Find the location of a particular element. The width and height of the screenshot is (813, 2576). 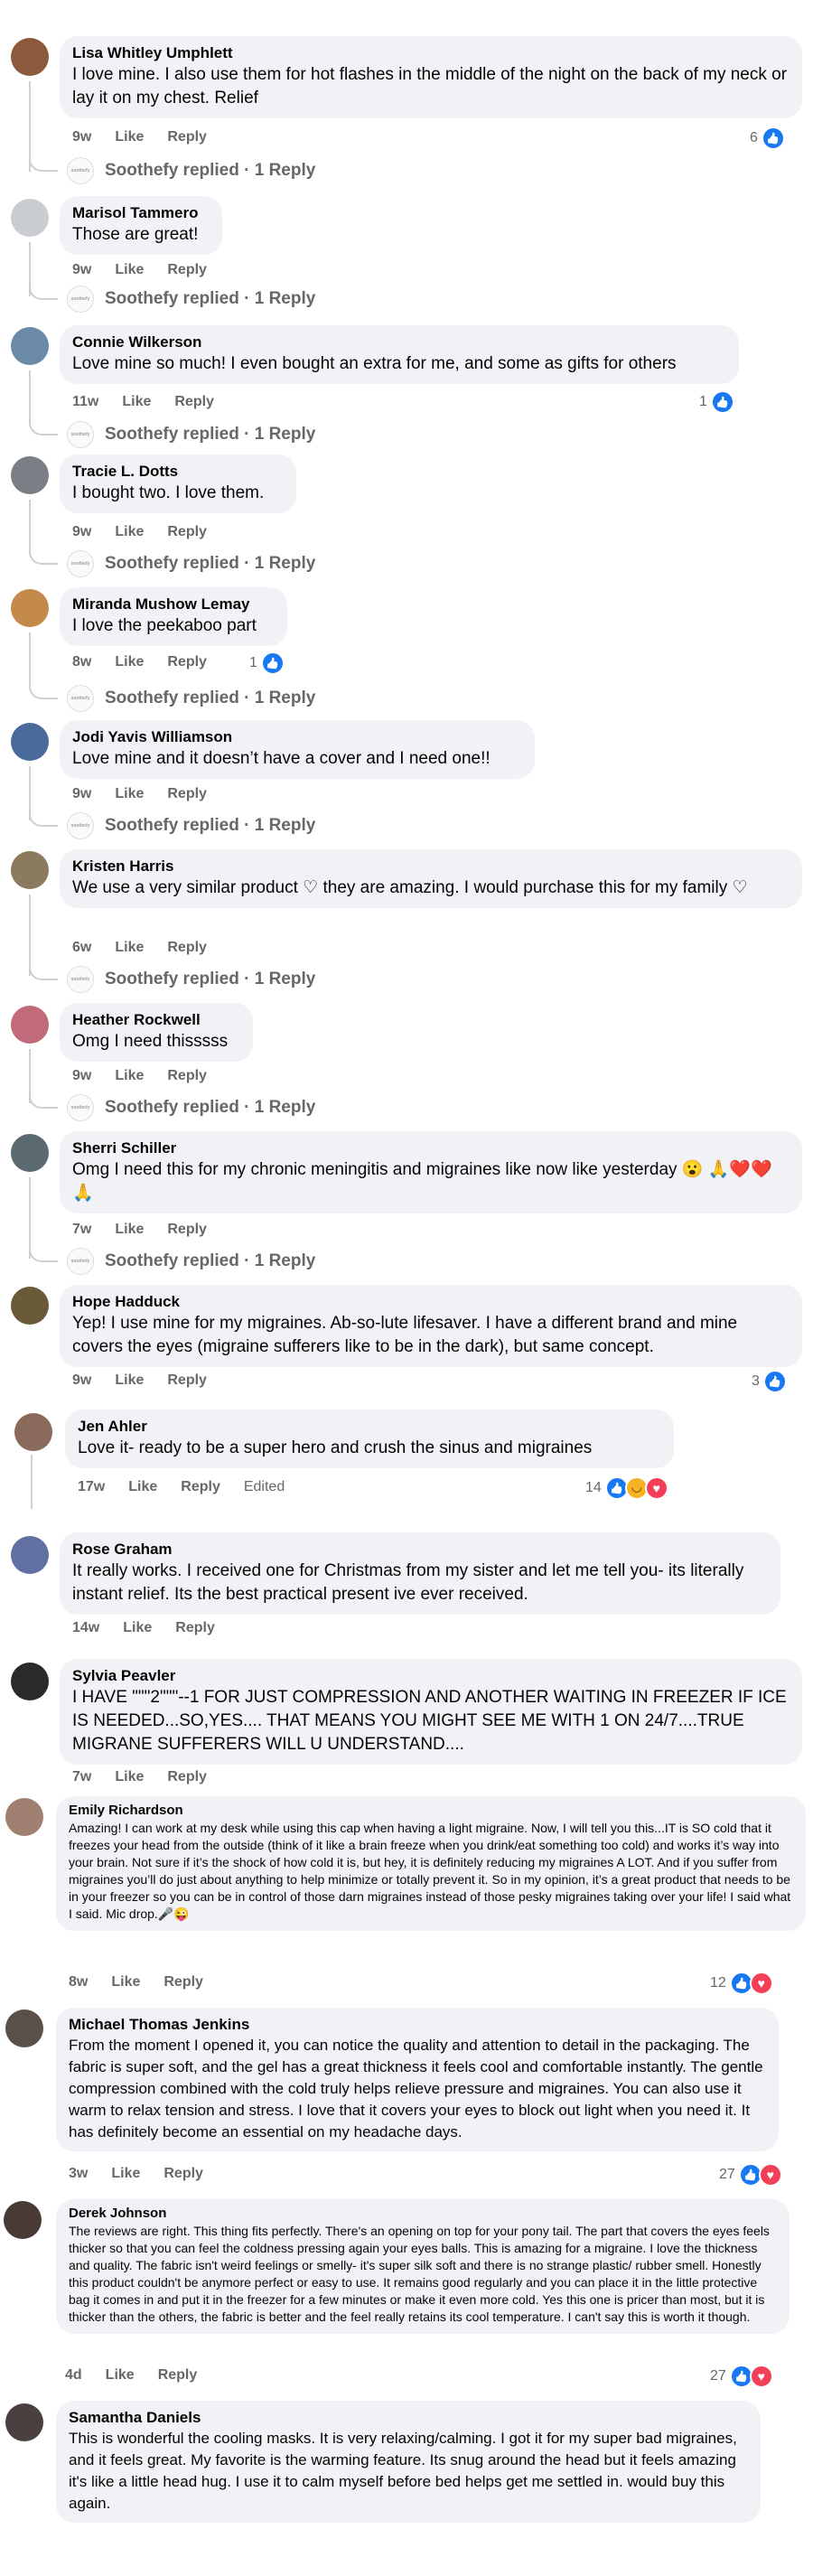

timestamp: 3w is located at coordinates (78, 2174).